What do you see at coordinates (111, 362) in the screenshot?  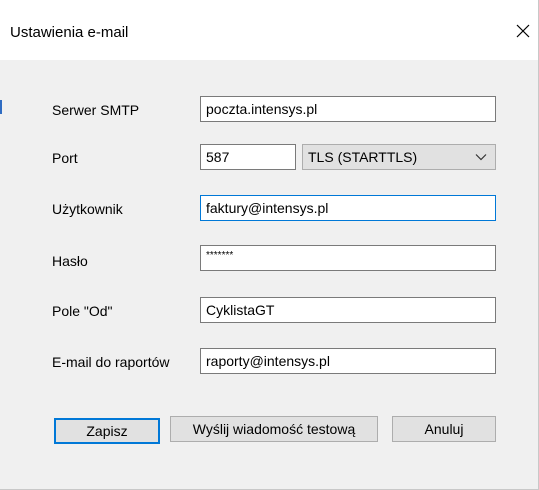 I see `report-email-label: E-mail do raportów` at bounding box center [111, 362].